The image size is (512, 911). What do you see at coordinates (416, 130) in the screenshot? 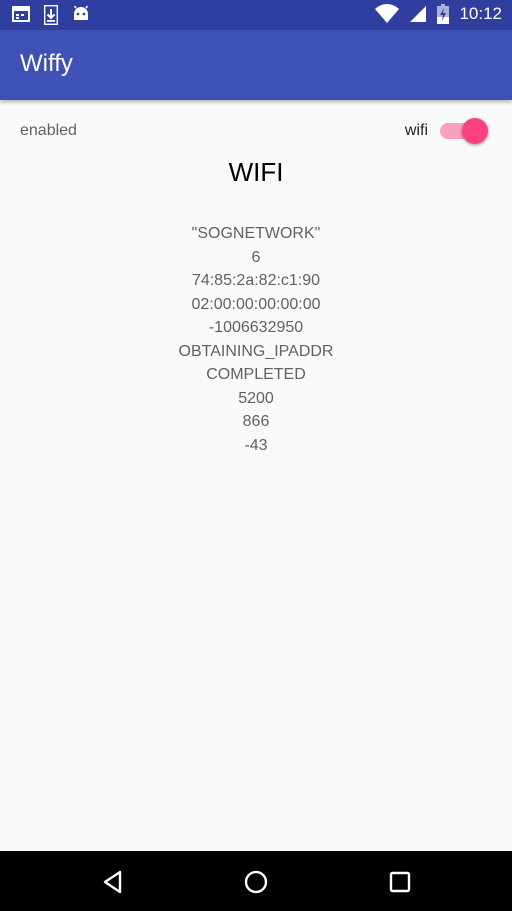
I see `wifi-switch-label: wifi` at bounding box center [416, 130].